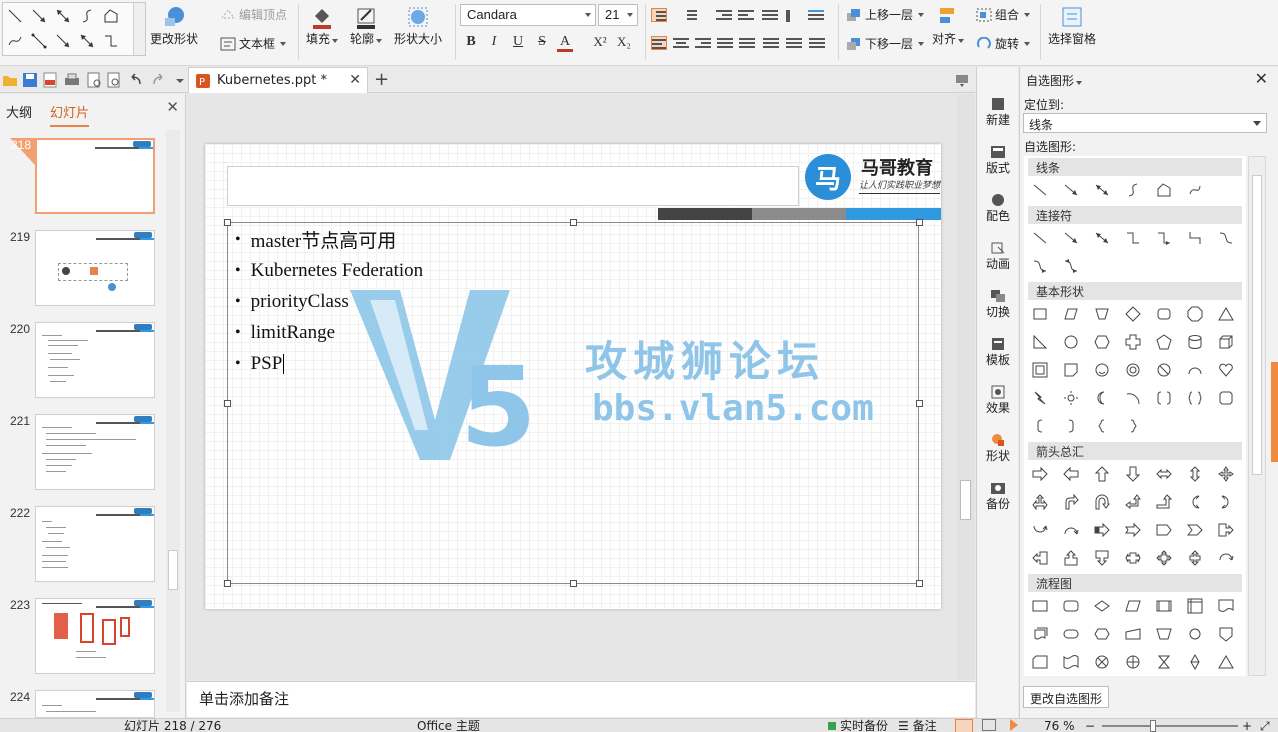 The width and height of the screenshot is (1278, 732). Describe the element at coordinates (1102, 634) in the screenshot. I see `flowchart-preparation-icon` at that location.